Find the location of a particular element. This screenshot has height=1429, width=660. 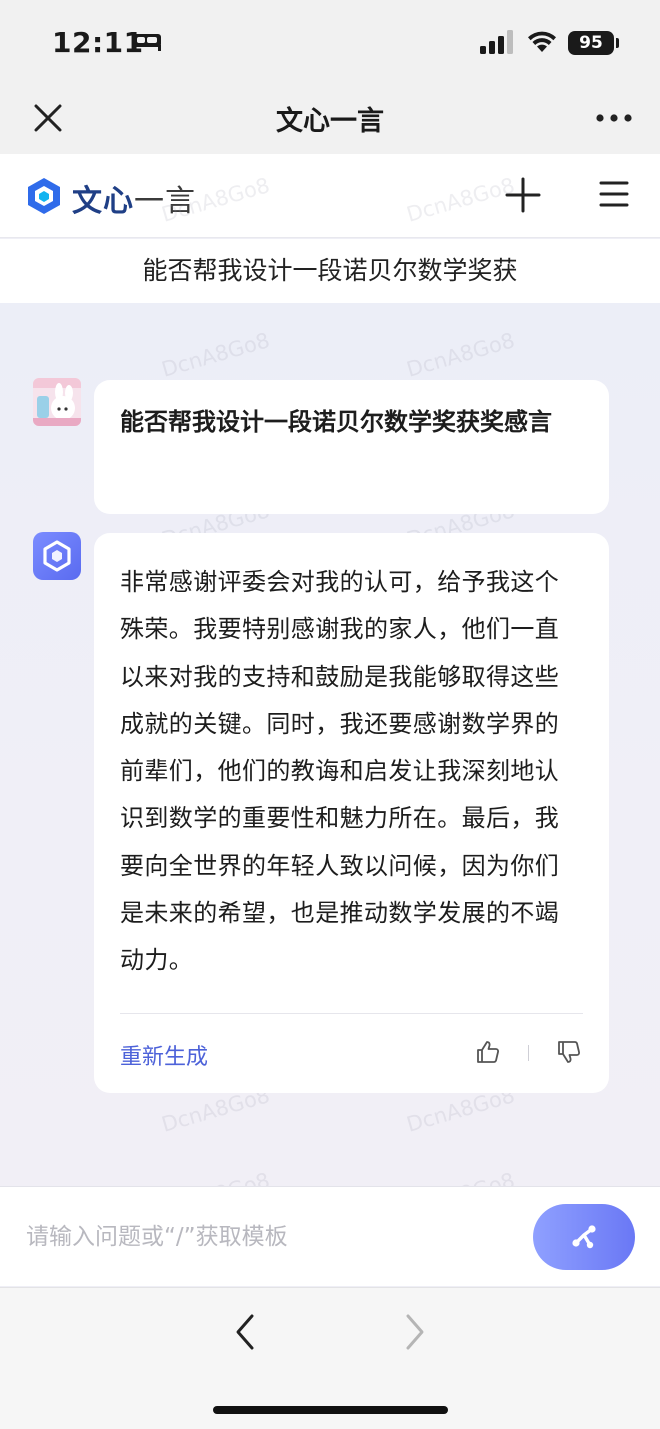

input-bar is located at coordinates (330, 1236).